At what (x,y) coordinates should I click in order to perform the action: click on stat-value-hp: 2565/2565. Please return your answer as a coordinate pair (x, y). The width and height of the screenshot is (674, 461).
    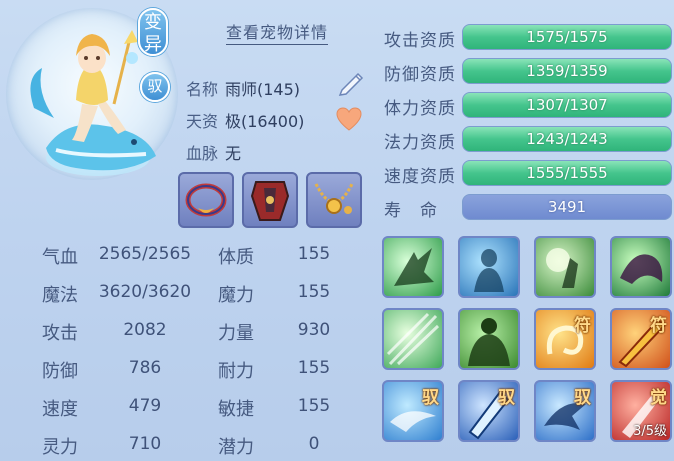
    Looking at the image, I should click on (145, 254).